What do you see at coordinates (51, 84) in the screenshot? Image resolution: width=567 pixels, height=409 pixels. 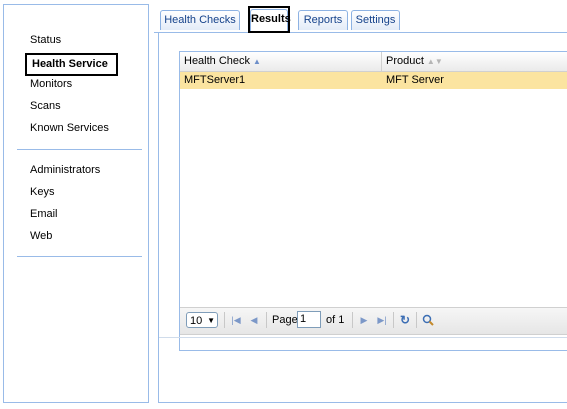 I see `nav-item-monitors: Monitors` at bounding box center [51, 84].